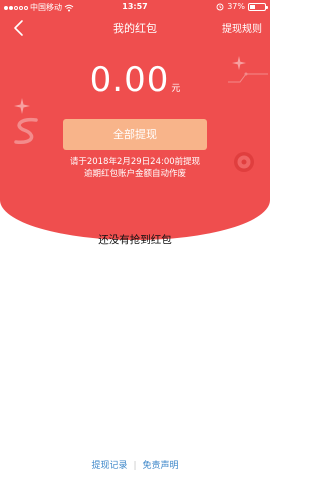 Image resolution: width=320 pixels, height=480 pixels. I want to click on status-bar: 中国移动 13:57 37%, so click(135, 7).